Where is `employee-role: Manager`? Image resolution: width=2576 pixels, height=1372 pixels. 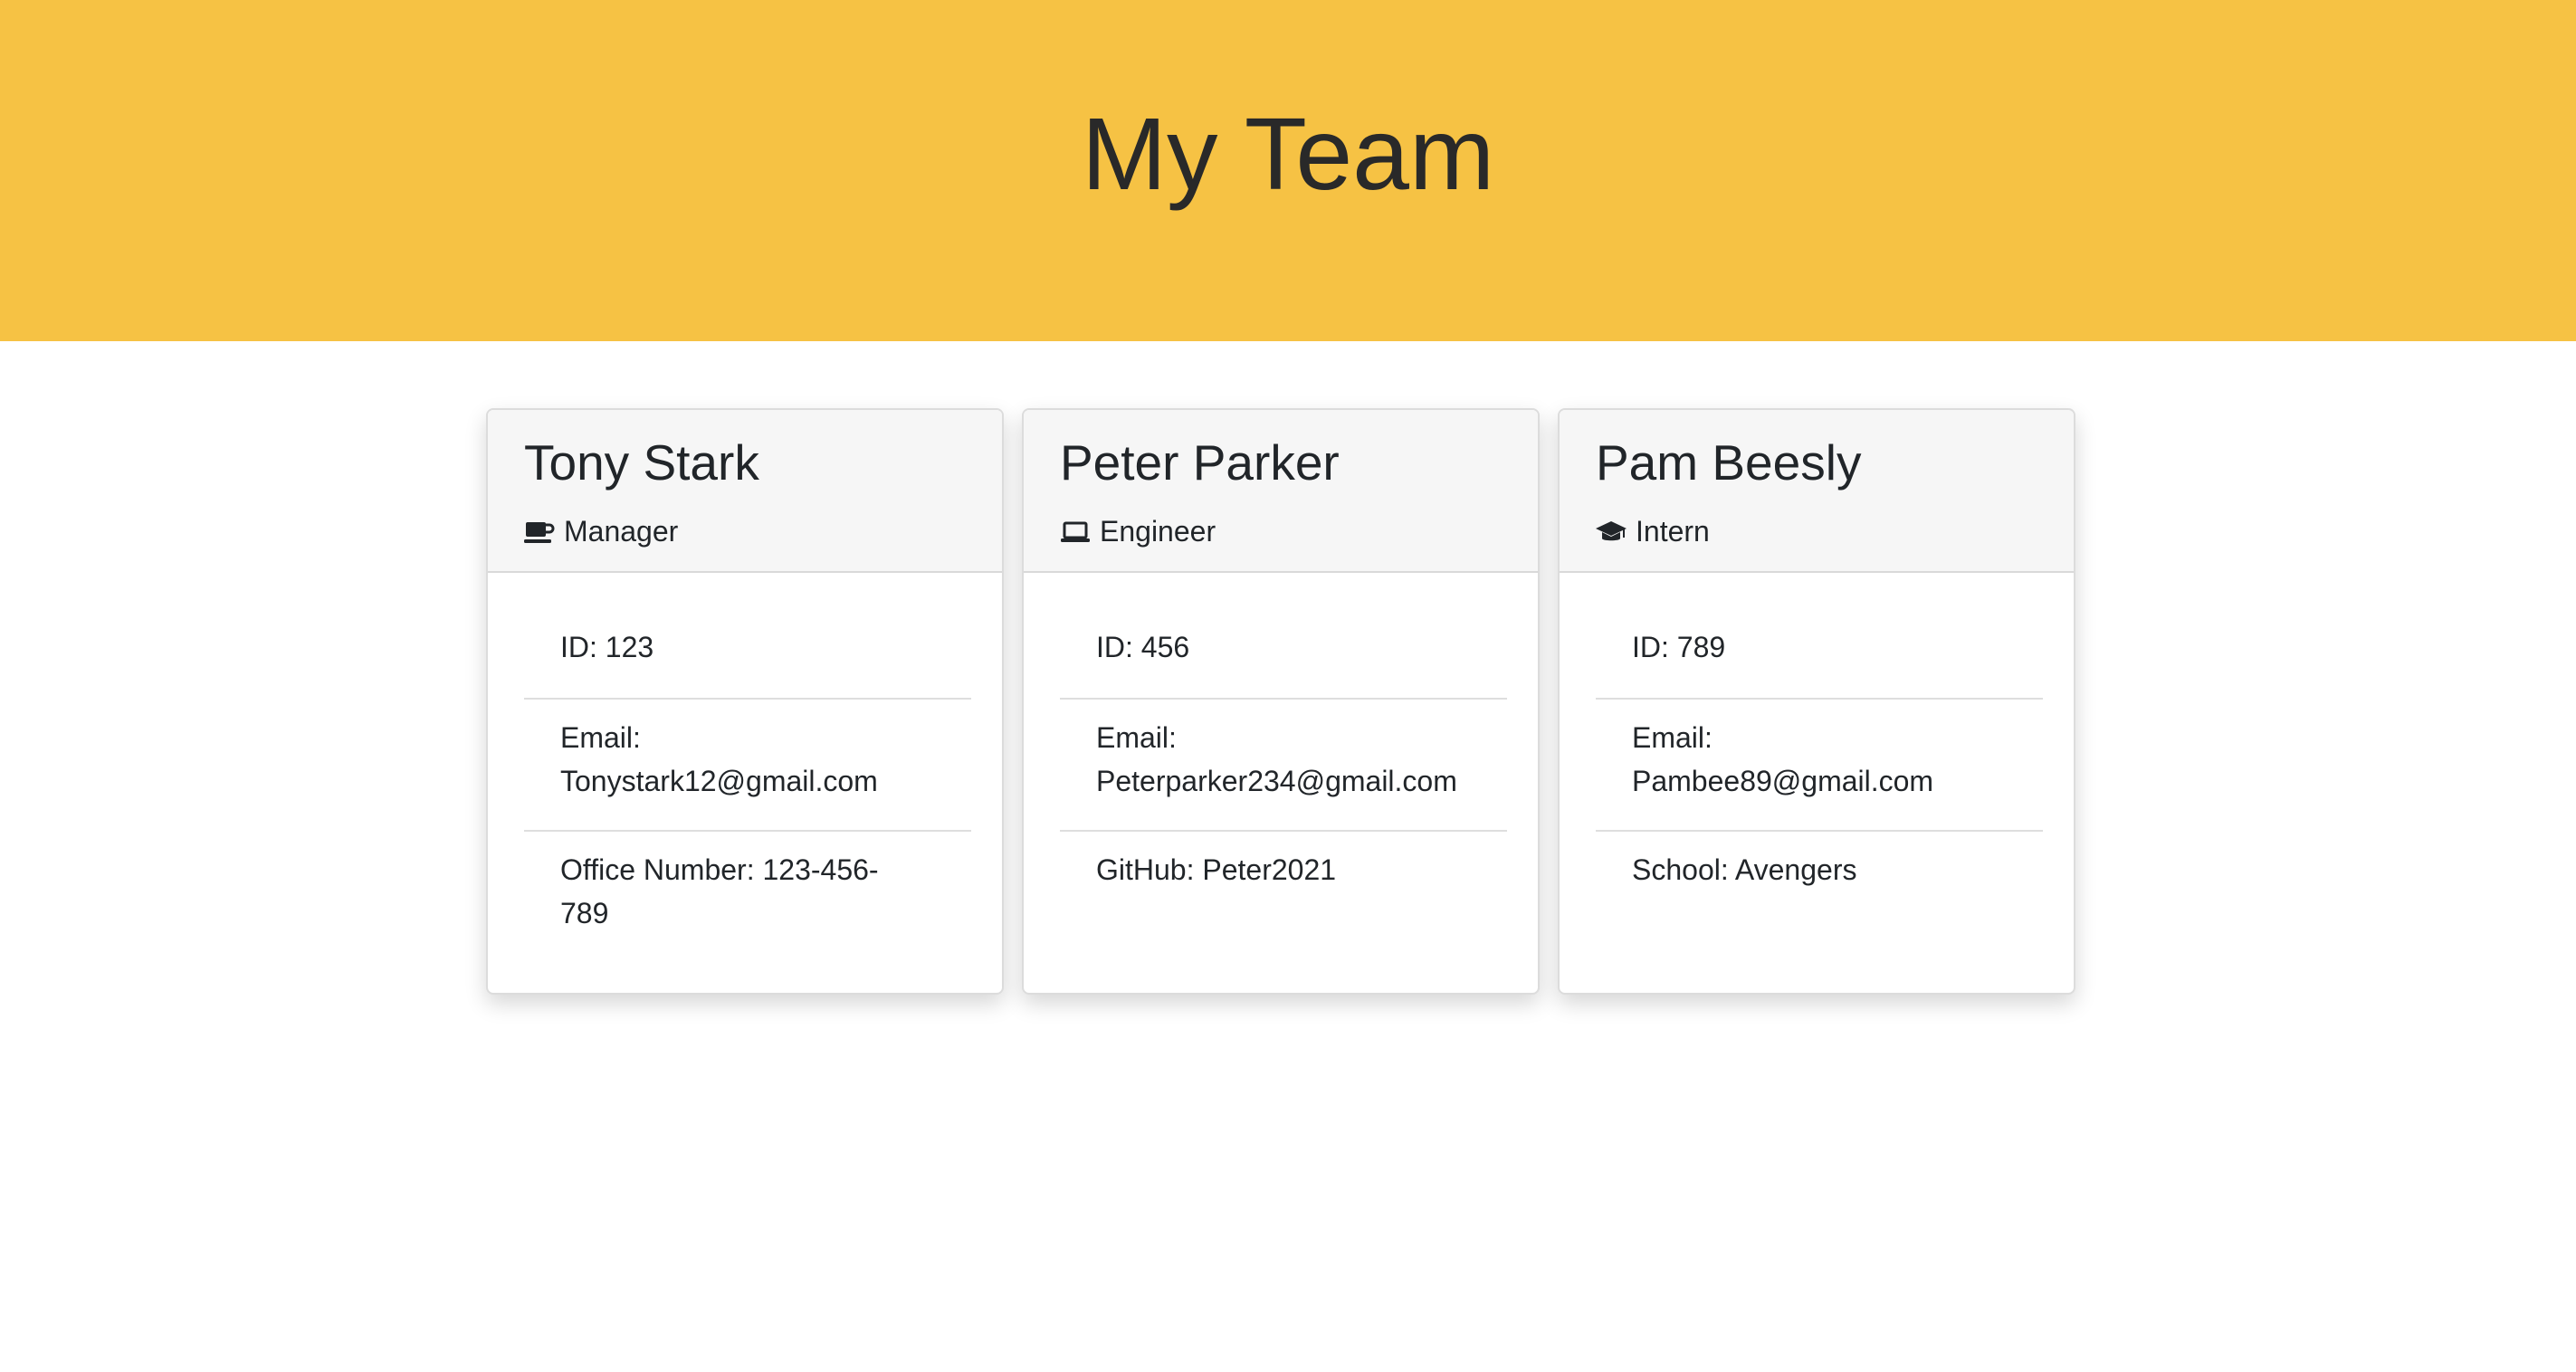 employee-role: Manager is located at coordinates (601, 531).